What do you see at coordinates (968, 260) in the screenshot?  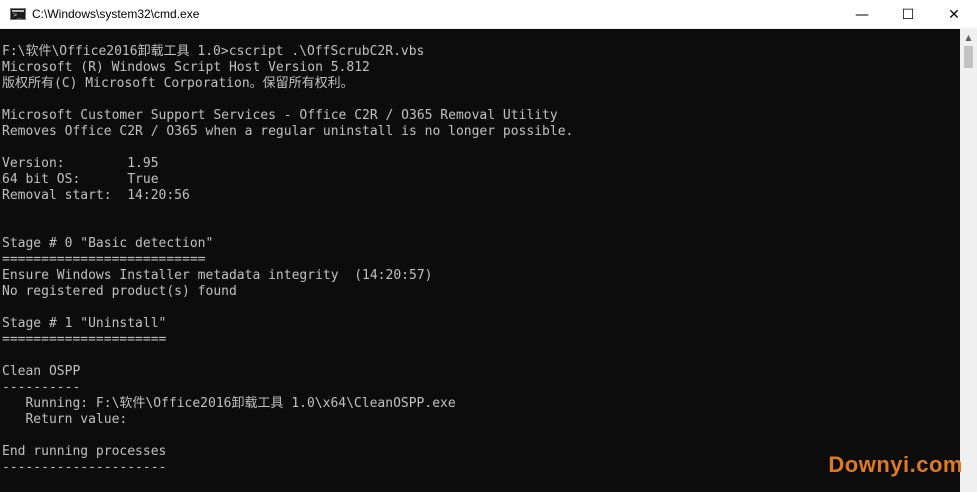 I see `vertical-scrollbar: ▲` at bounding box center [968, 260].